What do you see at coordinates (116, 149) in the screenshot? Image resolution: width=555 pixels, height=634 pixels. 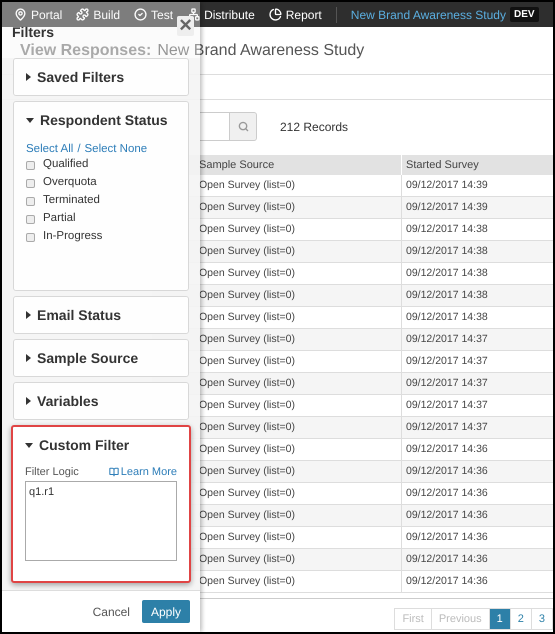 I see `select-none-link: Select None` at bounding box center [116, 149].